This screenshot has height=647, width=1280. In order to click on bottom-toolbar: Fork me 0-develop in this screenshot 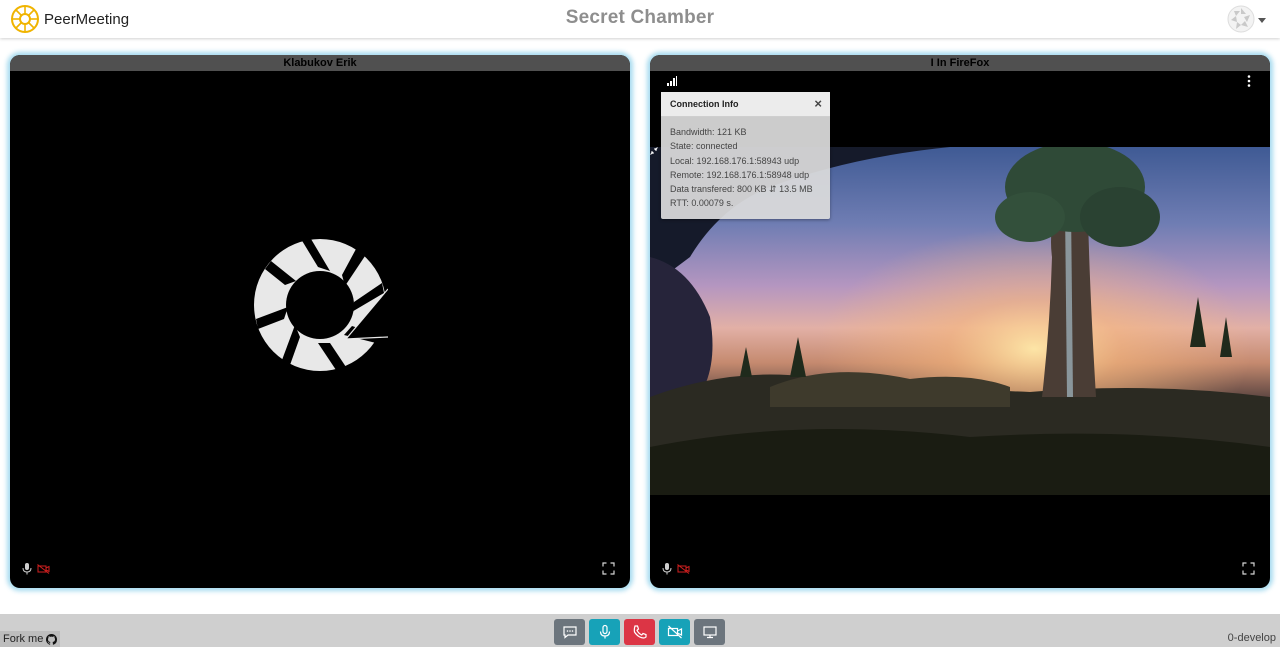, I will do `click(640, 630)`.